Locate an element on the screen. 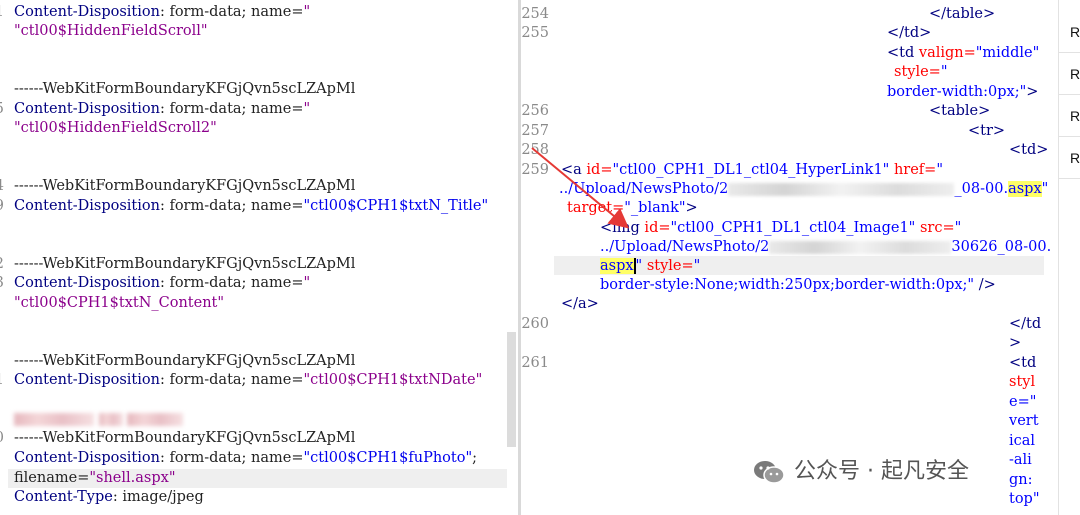 This screenshot has width=1080, height=515. code-line: aspx " style=" is located at coordinates (650, 266).